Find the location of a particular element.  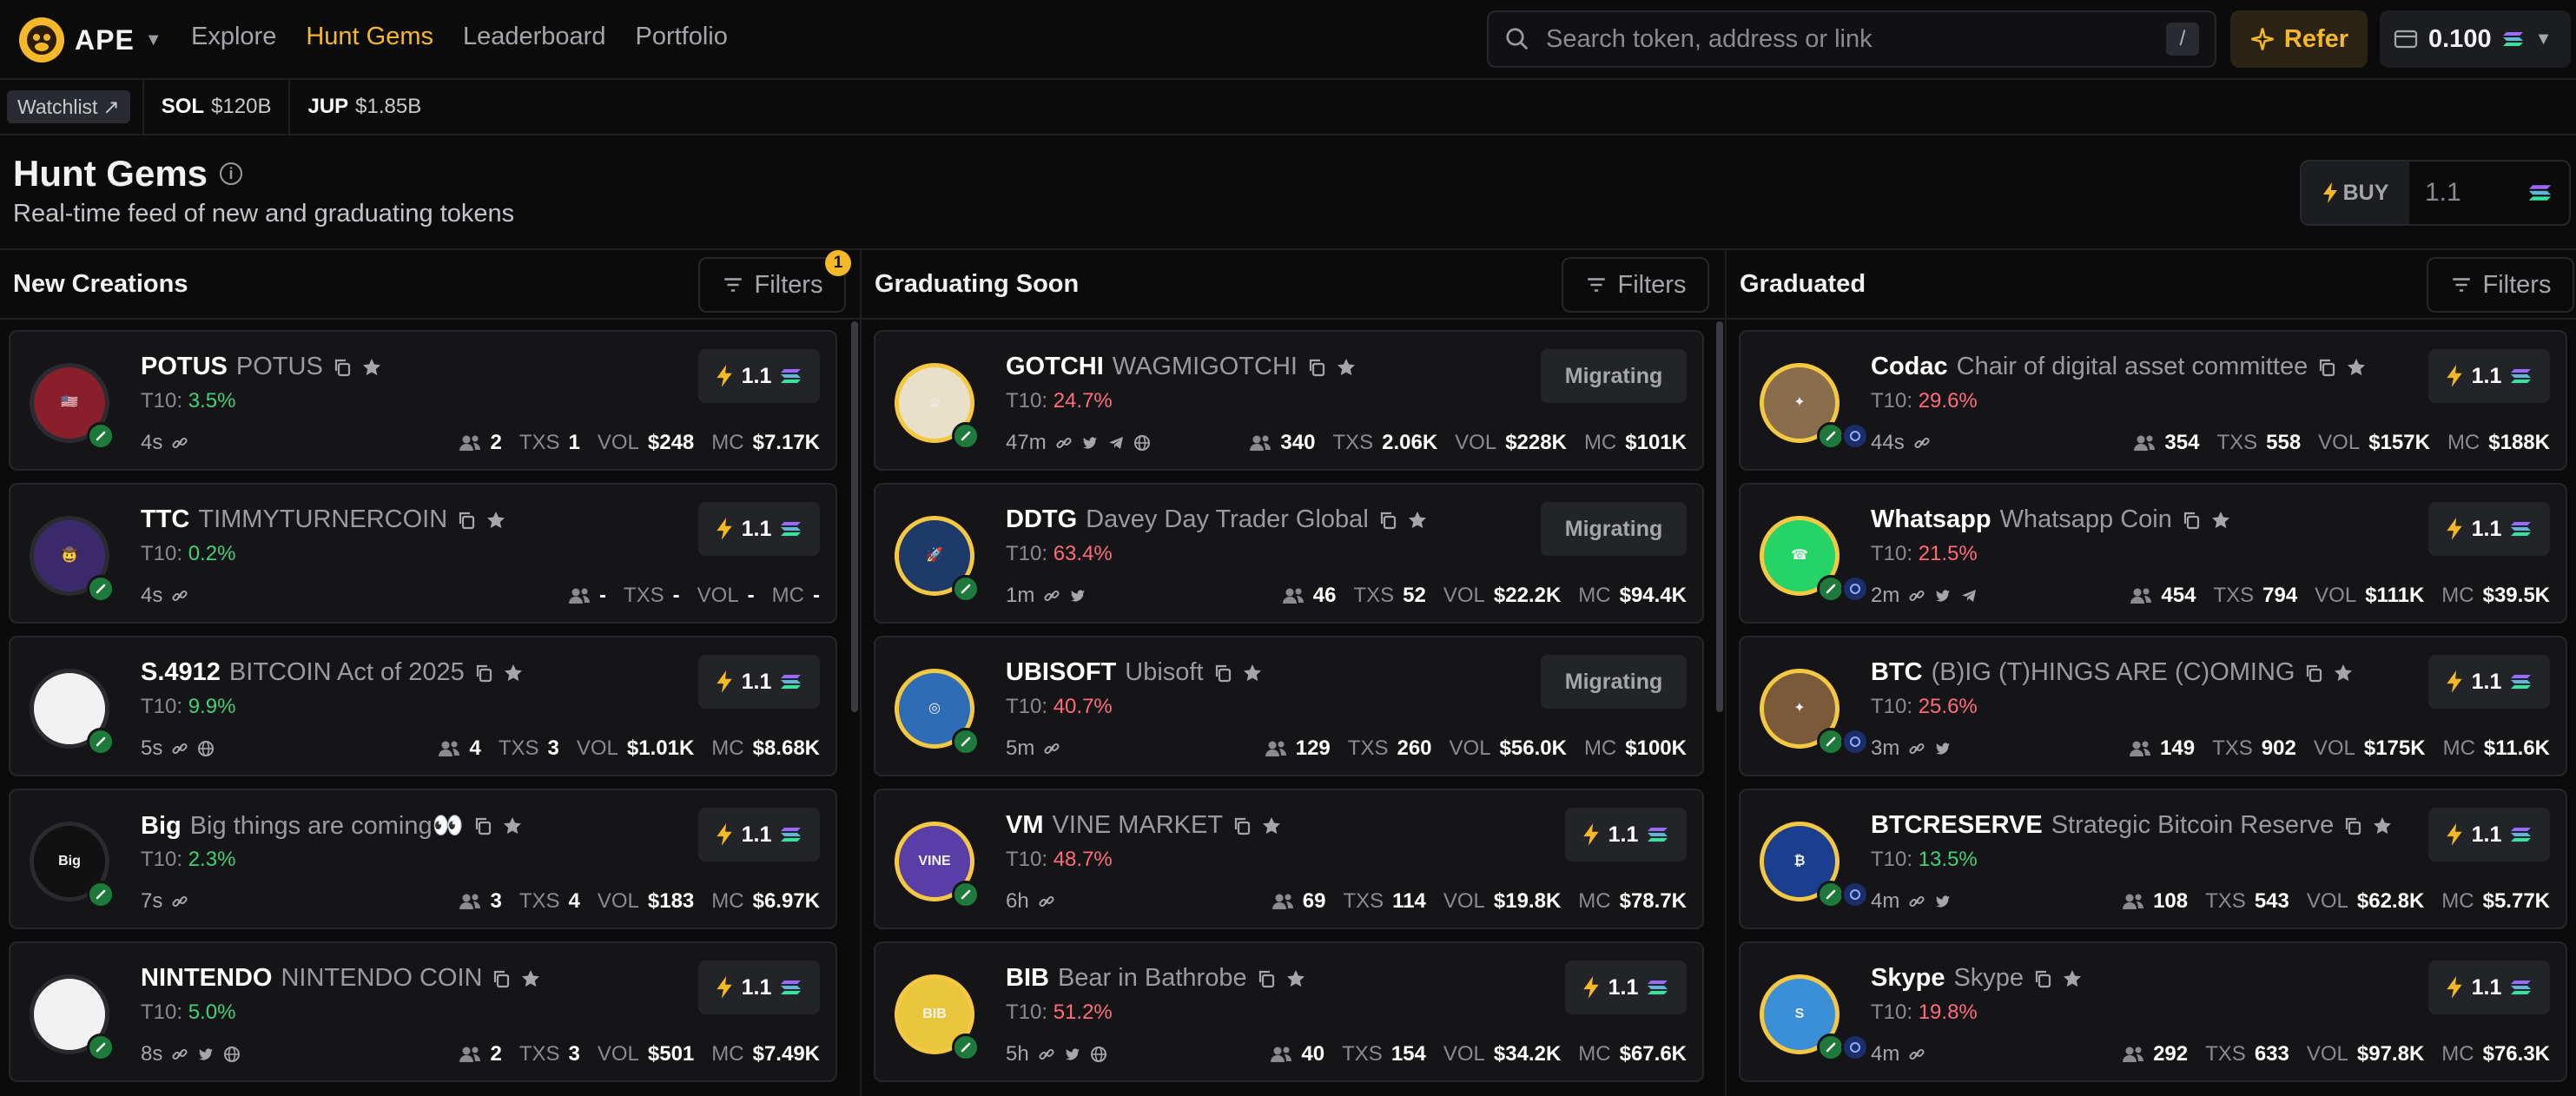

watchlist-button: Watchlist ↗ is located at coordinates (68, 106).